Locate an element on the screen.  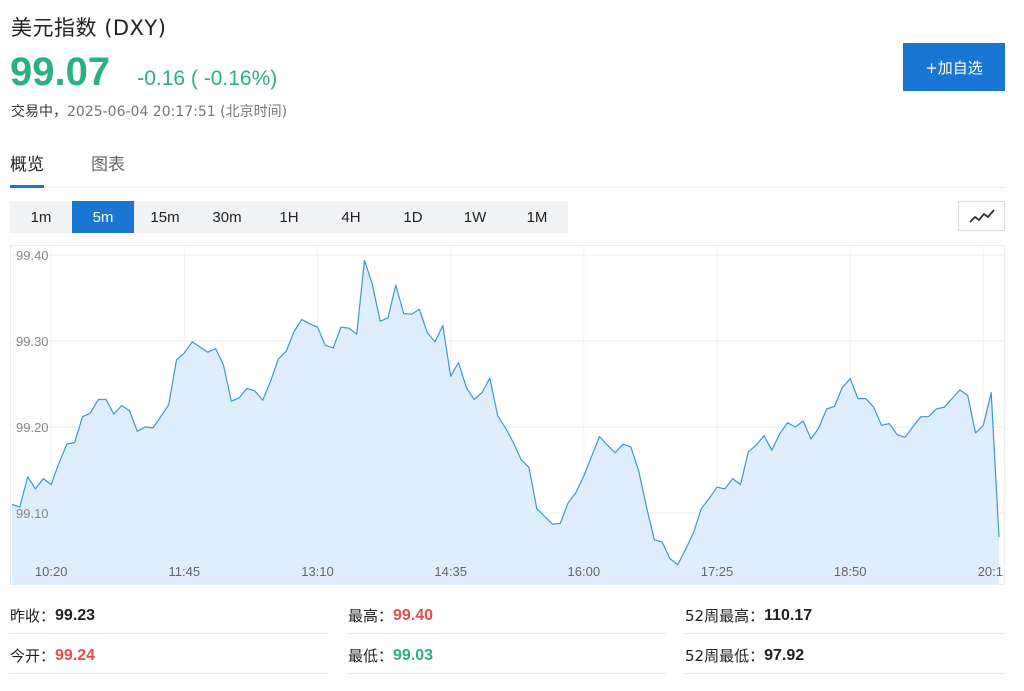
line-chart-icon is located at coordinates (981, 216).